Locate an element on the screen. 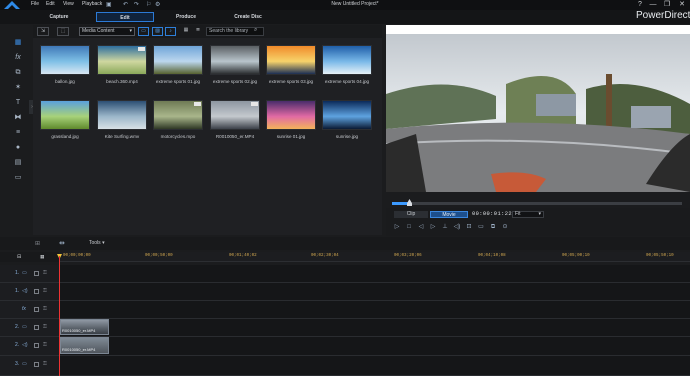 This screenshot has height=376, width=690. sort-icon: ≣ is located at coordinates (198, 31).